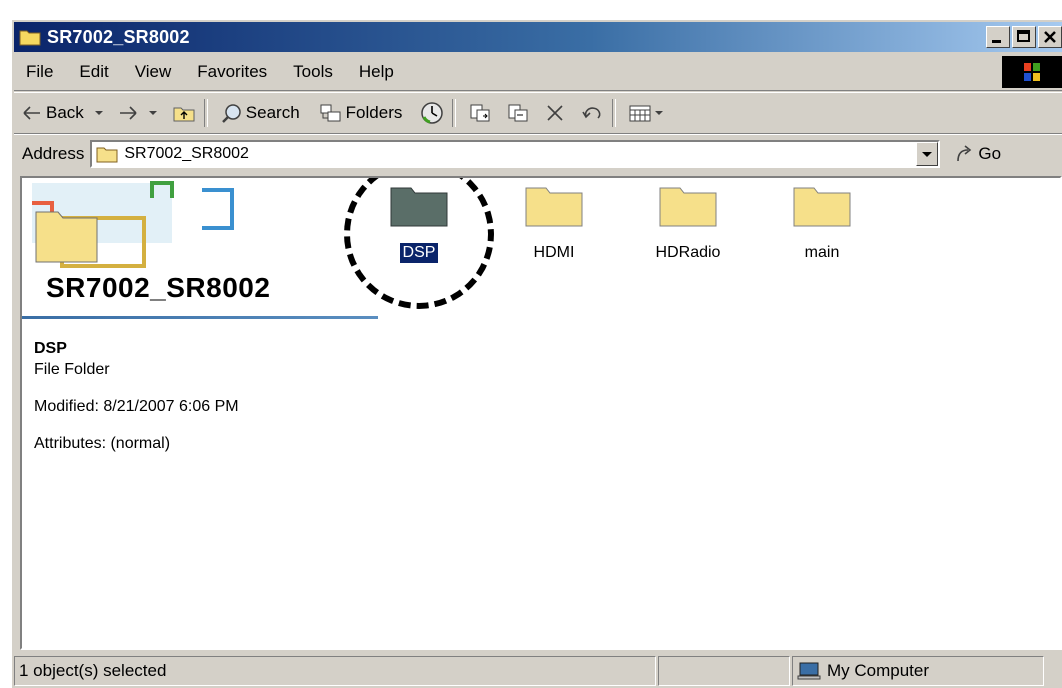  I want to click on selected-item-type: File Folder, so click(72, 369).